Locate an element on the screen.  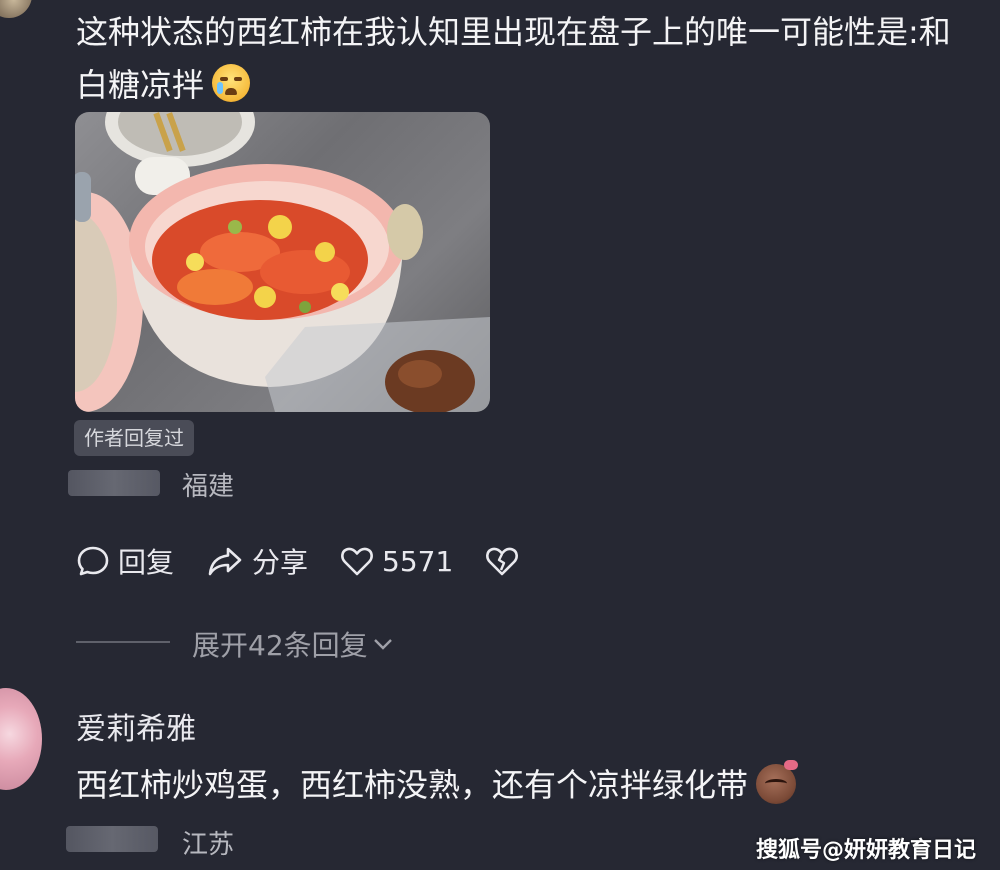
expand-replies-label: 展开42条回复 is located at coordinates (280, 645).